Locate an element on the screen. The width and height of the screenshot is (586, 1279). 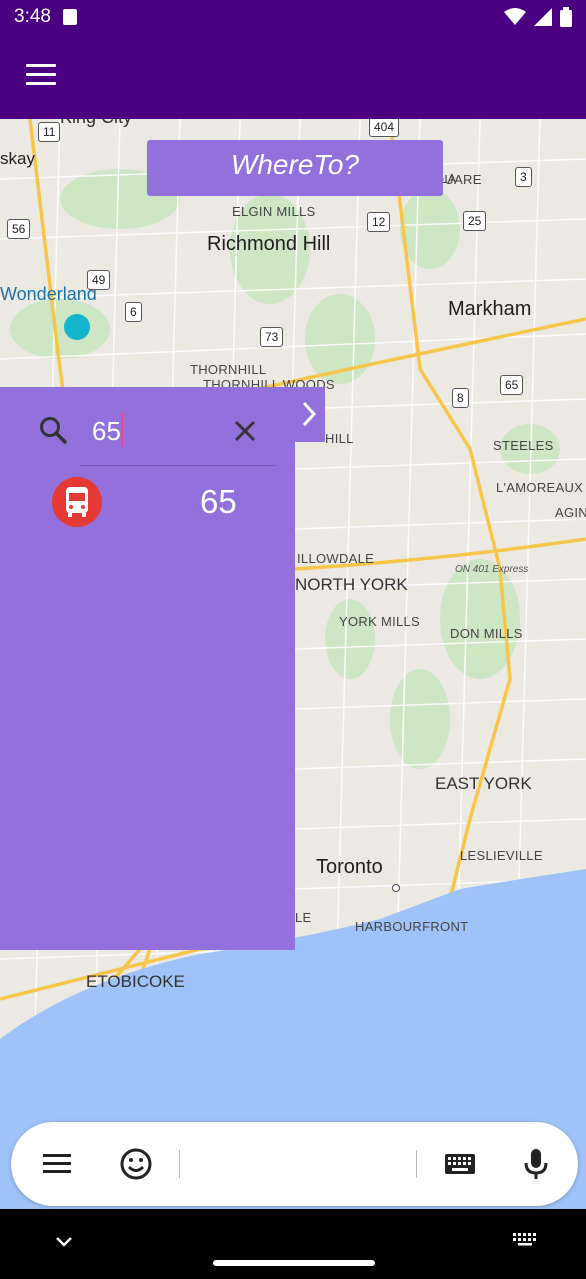
status-time: 3:48 is located at coordinates (32, 16).